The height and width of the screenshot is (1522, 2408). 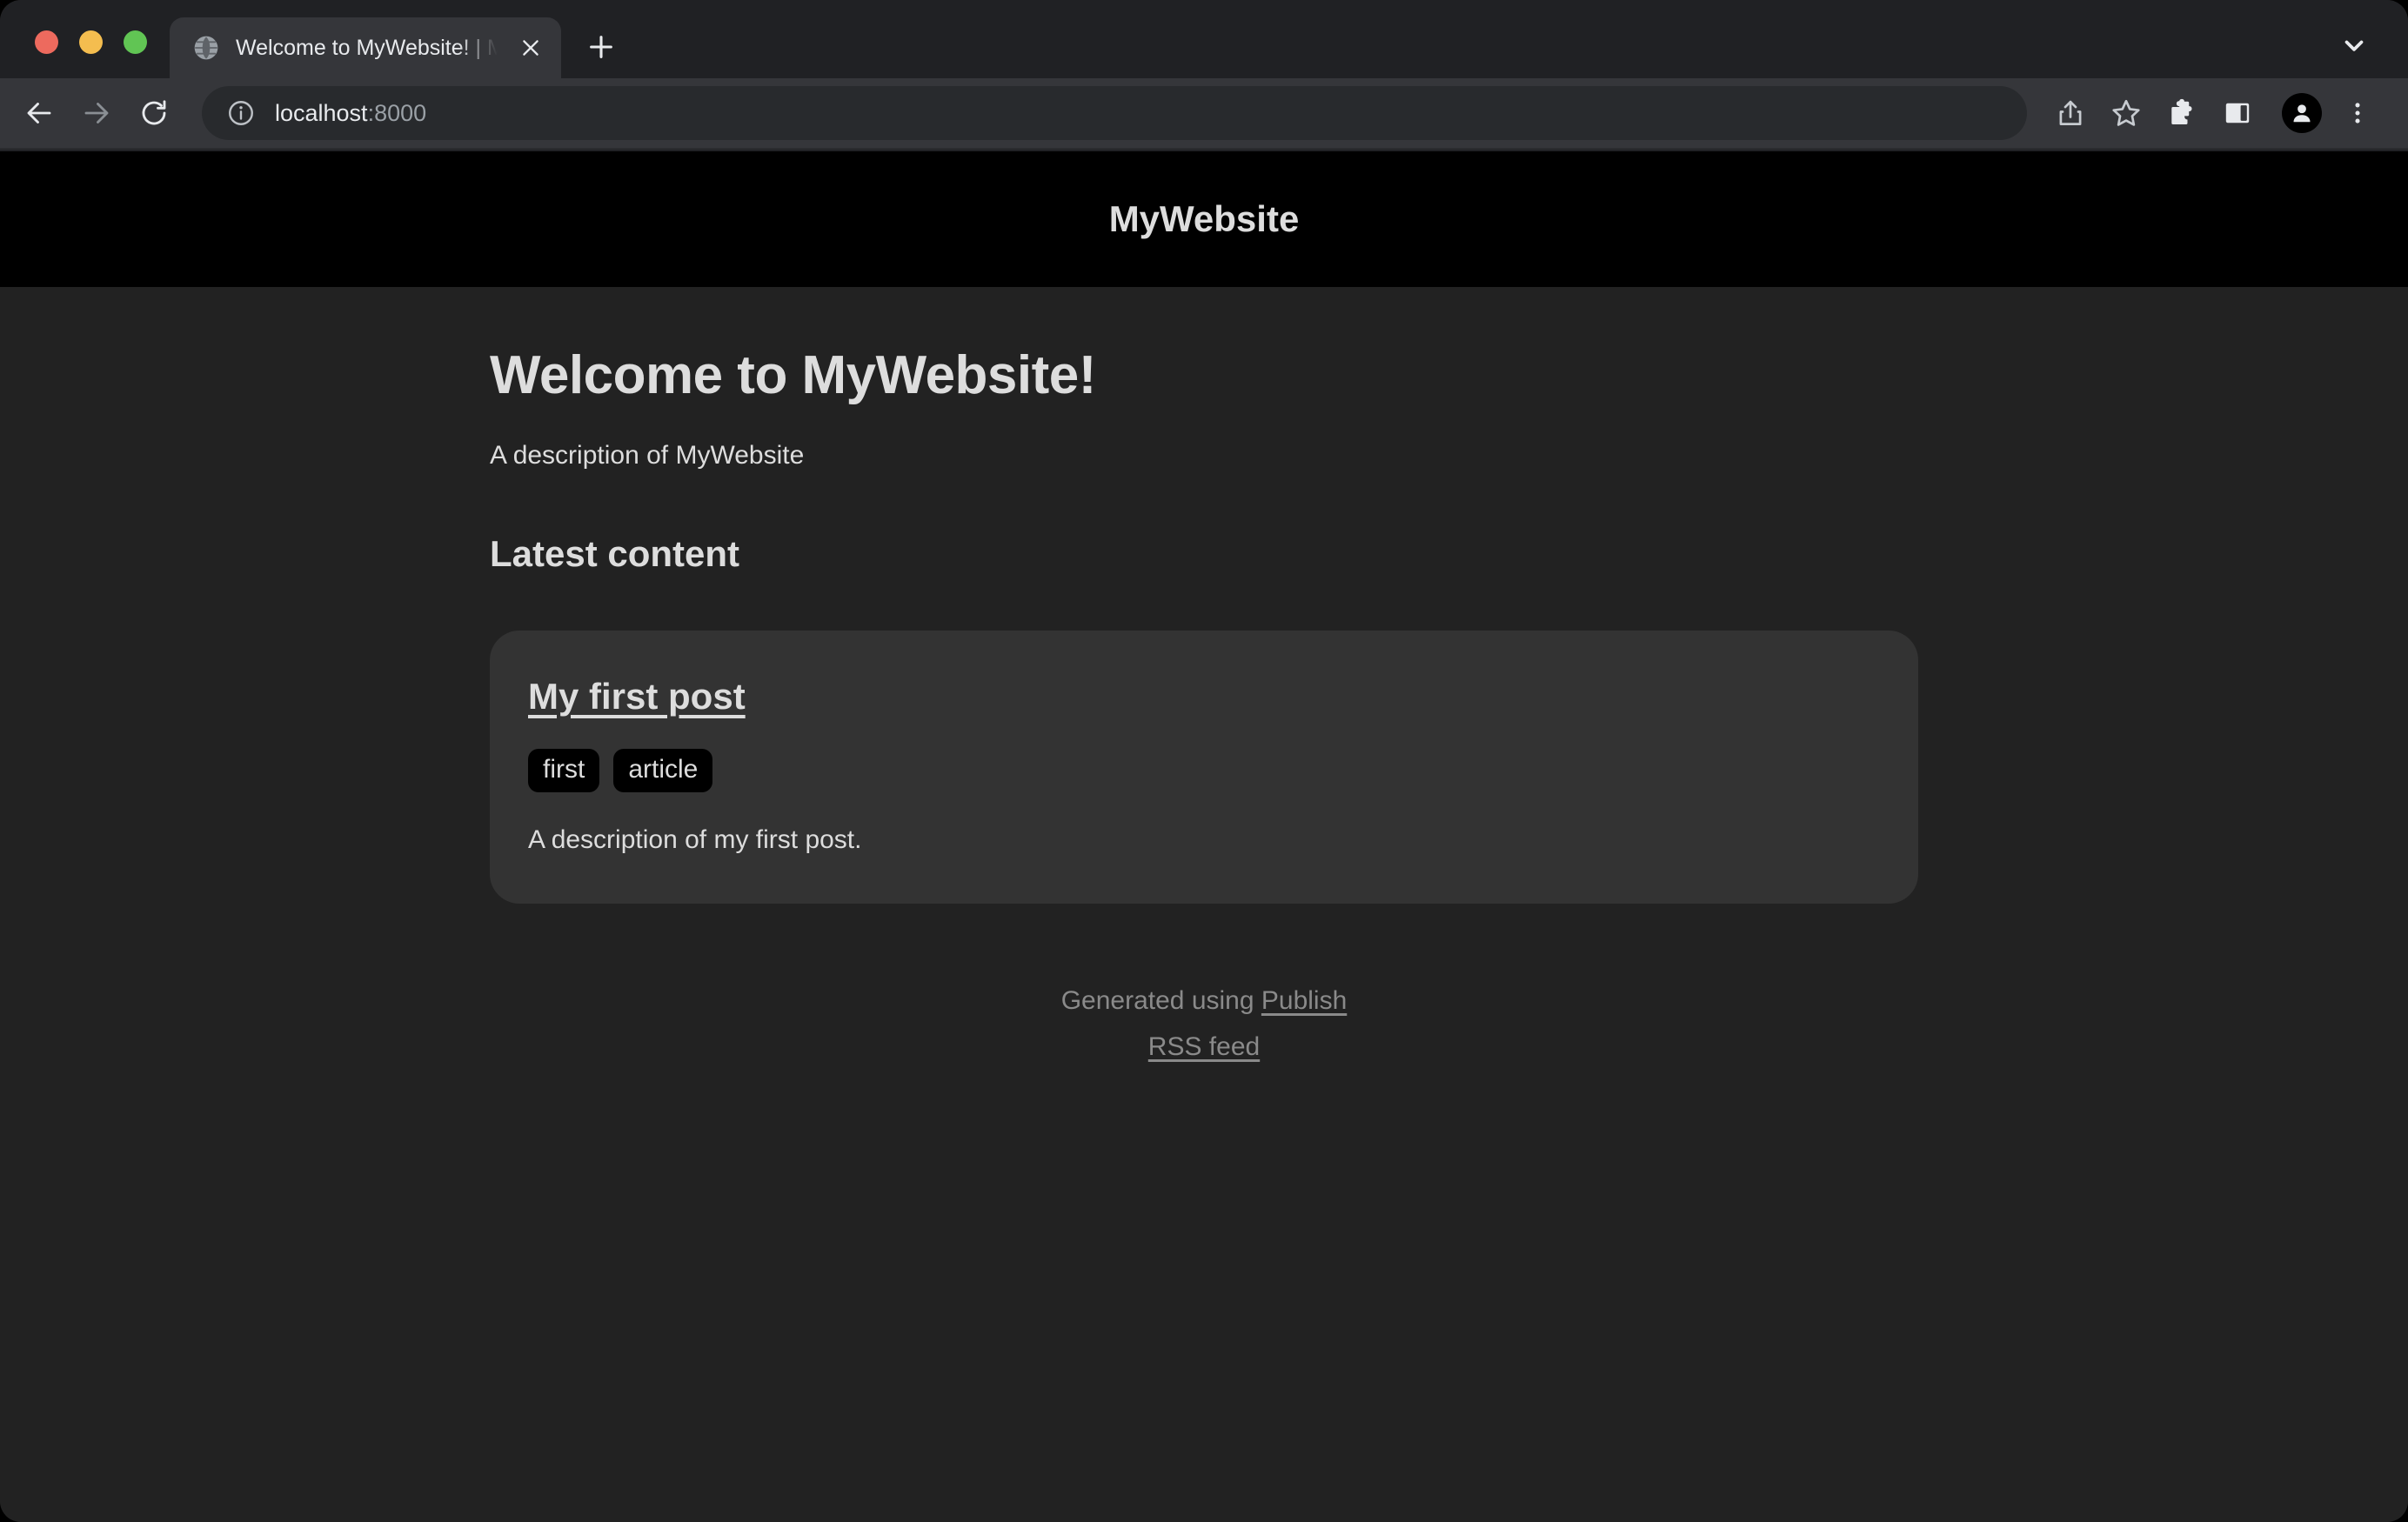 I want to click on share-button, so click(x=2070, y=113).